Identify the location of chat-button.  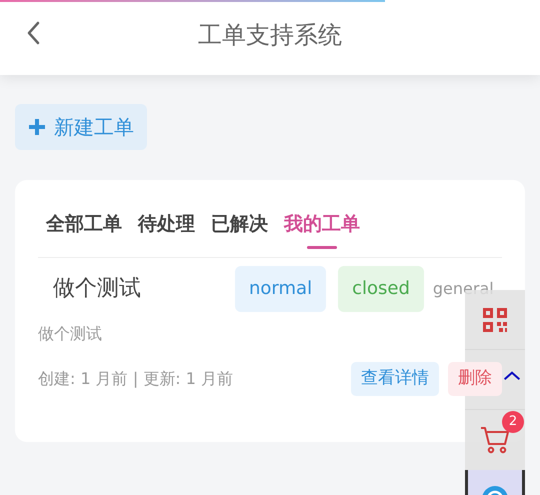
(495, 482).